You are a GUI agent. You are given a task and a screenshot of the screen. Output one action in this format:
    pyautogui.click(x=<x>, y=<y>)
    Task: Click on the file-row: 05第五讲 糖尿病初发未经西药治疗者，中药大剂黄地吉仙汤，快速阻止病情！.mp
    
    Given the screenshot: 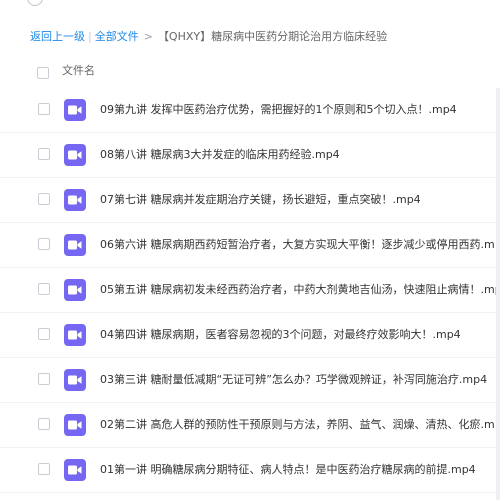 What is the action you would take?
    pyautogui.click(x=250, y=290)
    